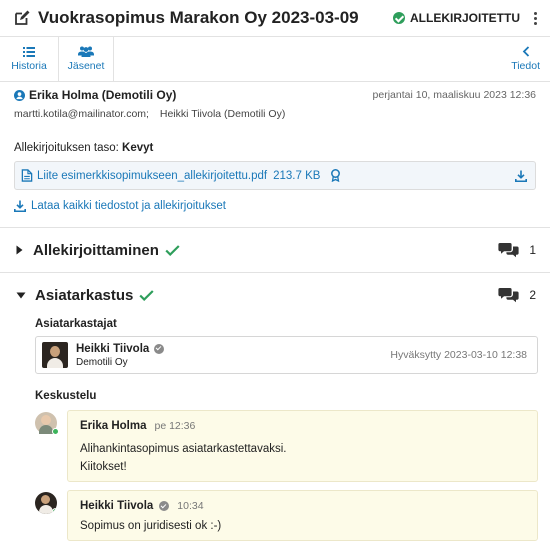 Image resolution: width=550 pixels, height=554 pixels. I want to click on caret-down-icon, so click(21, 295).